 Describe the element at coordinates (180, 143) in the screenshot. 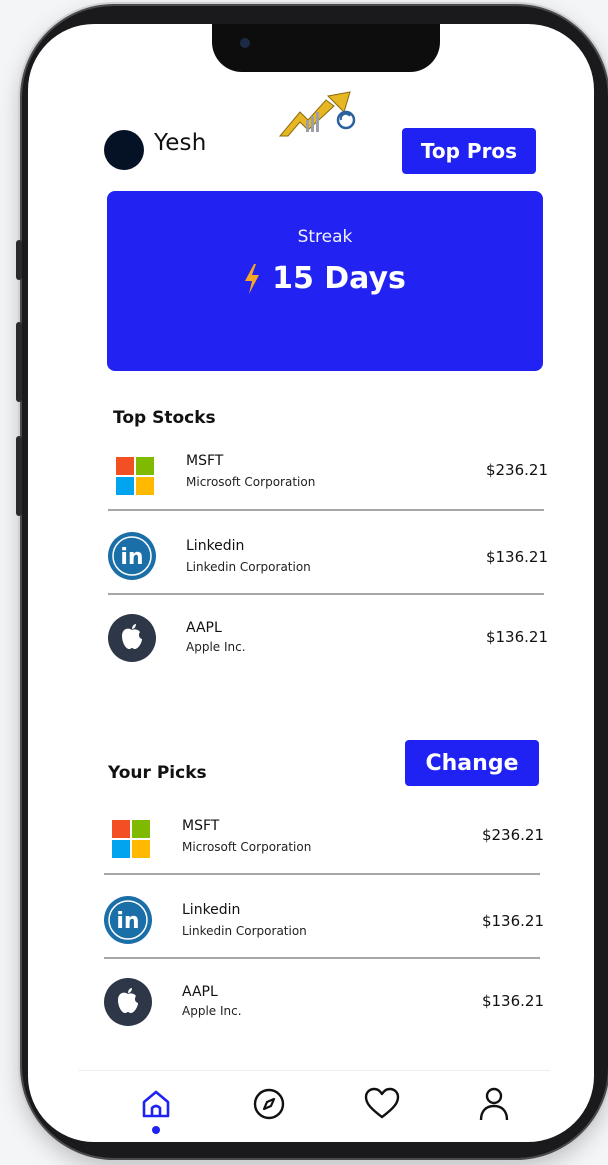

I see `username: Yesh` at that location.